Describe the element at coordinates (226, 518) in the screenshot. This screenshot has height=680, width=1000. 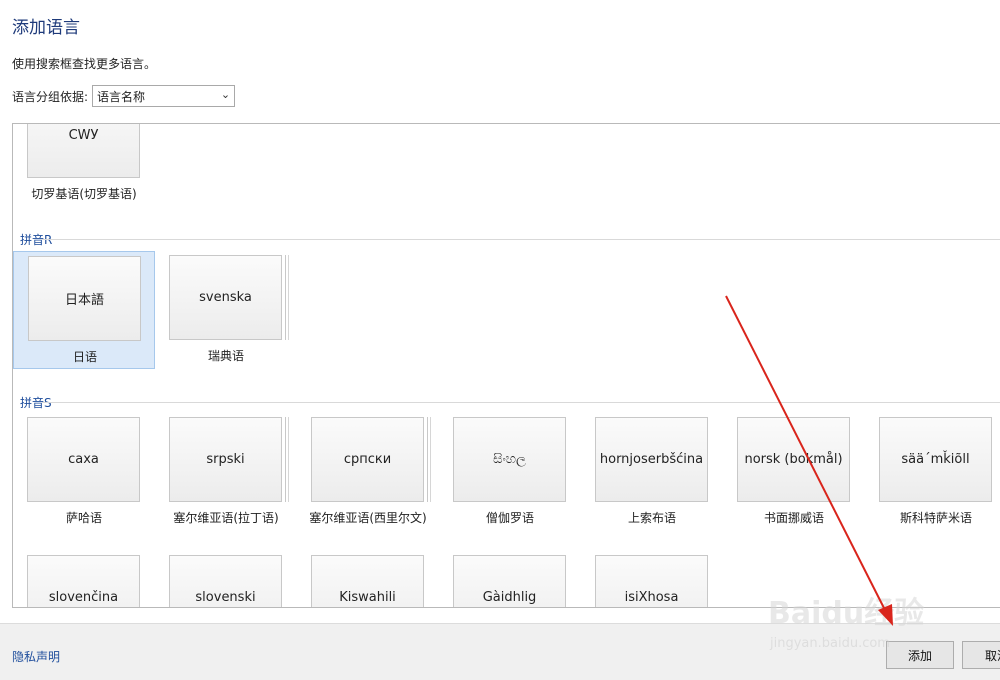
I see `language-name: 塞尔维亚语(拉丁语)` at that location.